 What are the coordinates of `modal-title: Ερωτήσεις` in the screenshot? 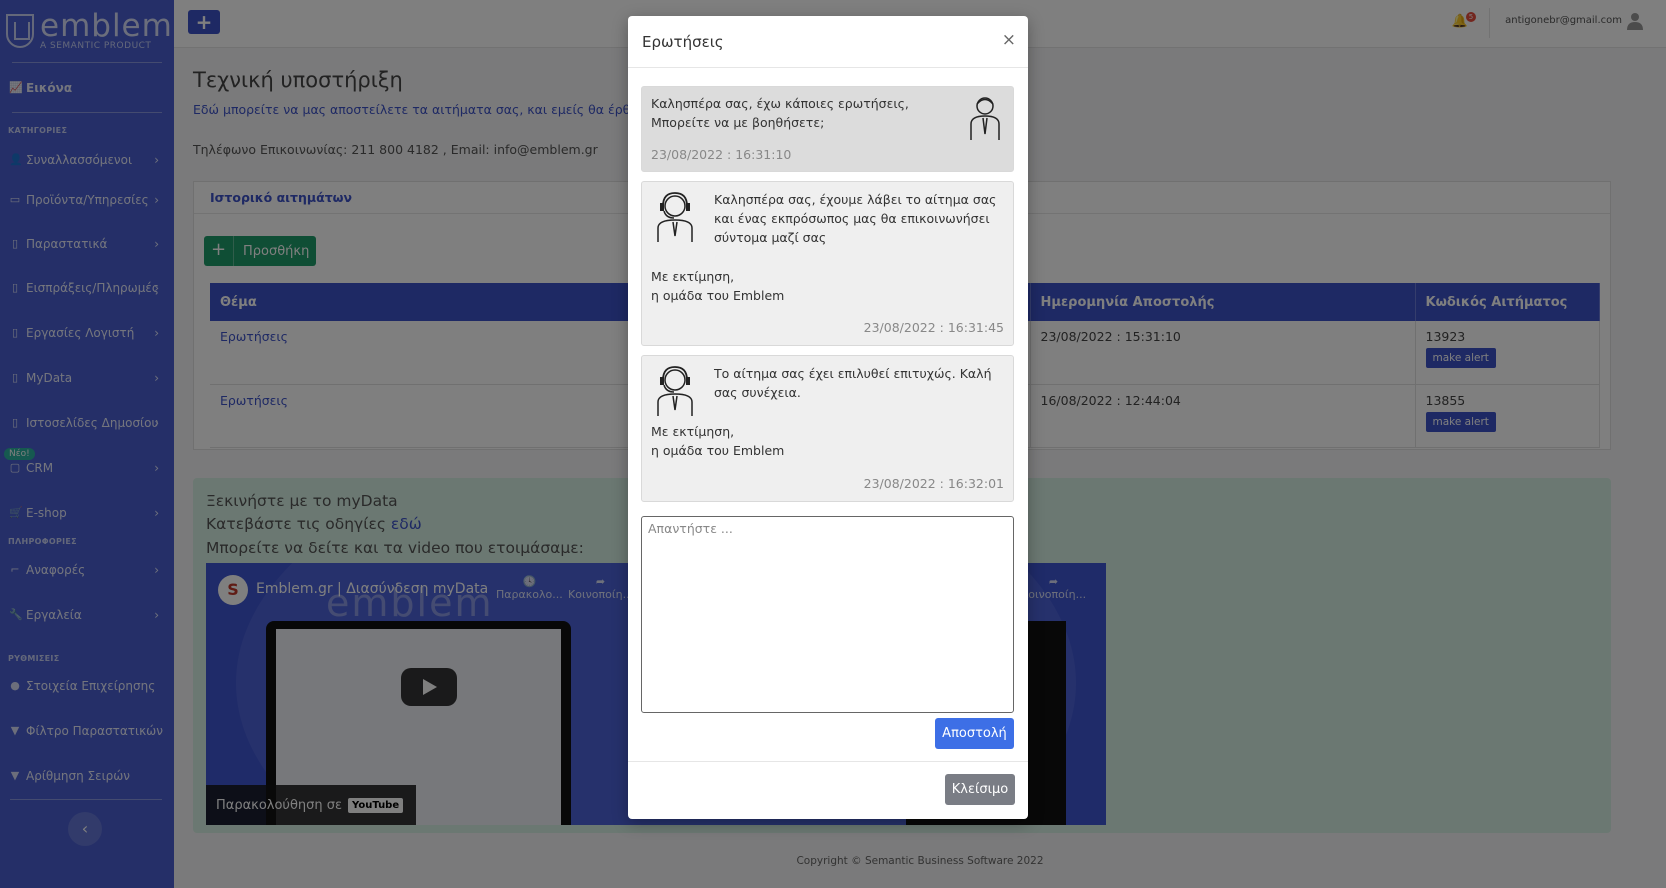 It's located at (683, 41).